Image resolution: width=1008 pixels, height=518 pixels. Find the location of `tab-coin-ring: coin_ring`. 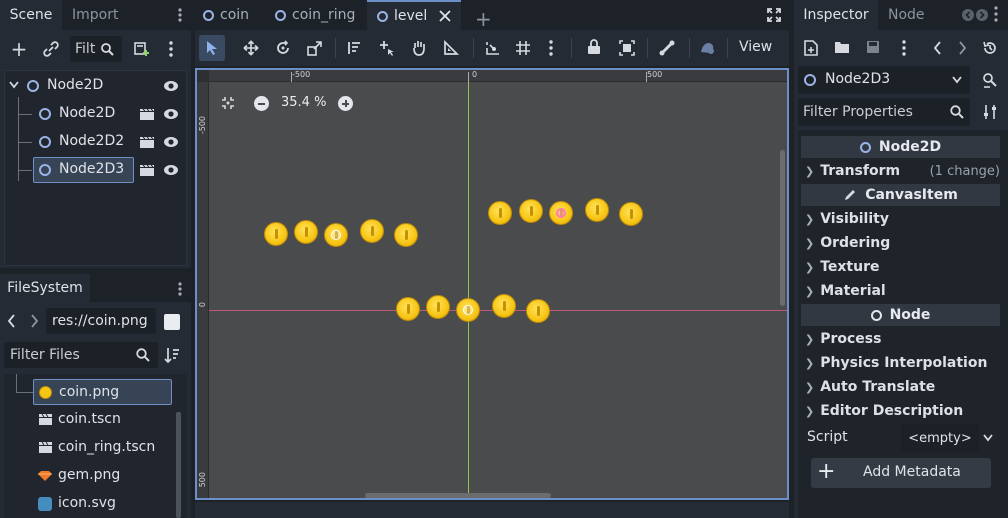

tab-coin-ring: coin_ring is located at coordinates (320, 15).